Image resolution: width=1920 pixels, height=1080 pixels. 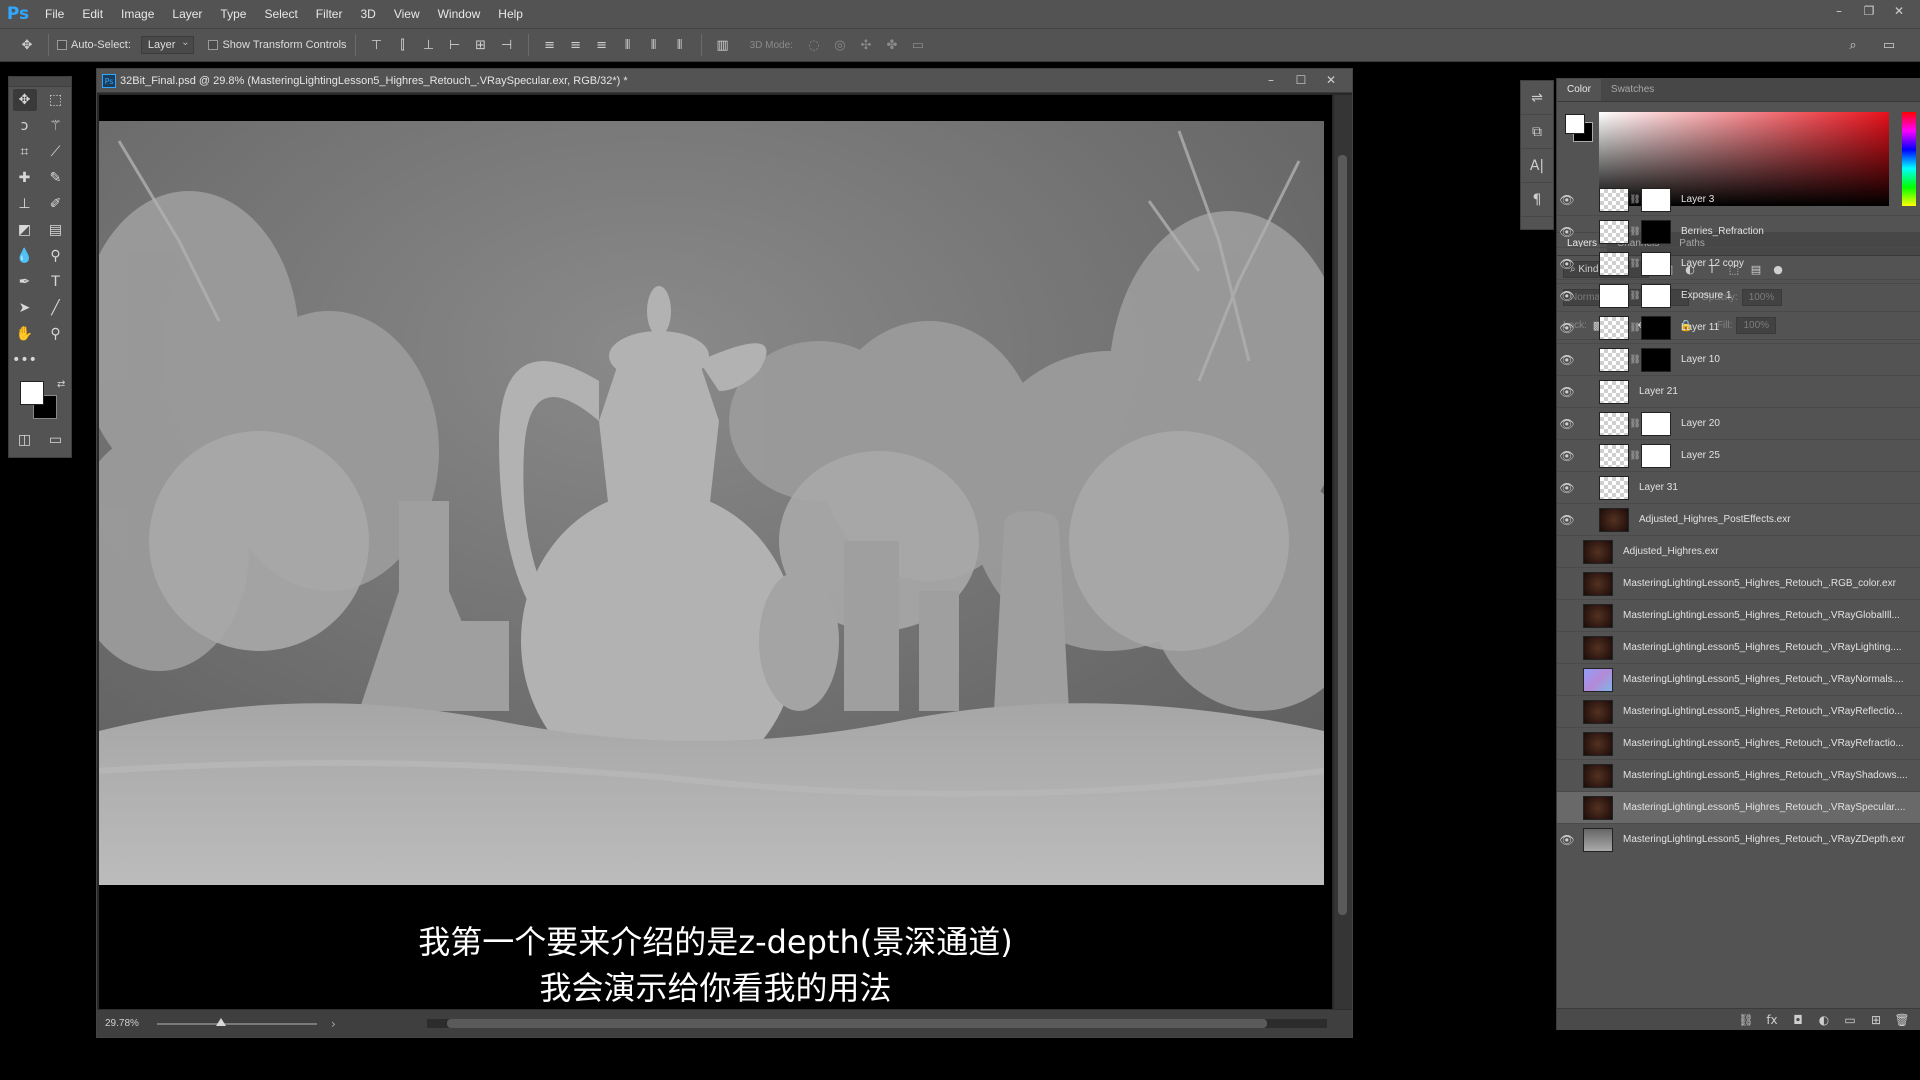 What do you see at coordinates (277, 45) in the screenshot?
I see `show-transform-option: Show Transform Controls` at bounding box center [277, 45].